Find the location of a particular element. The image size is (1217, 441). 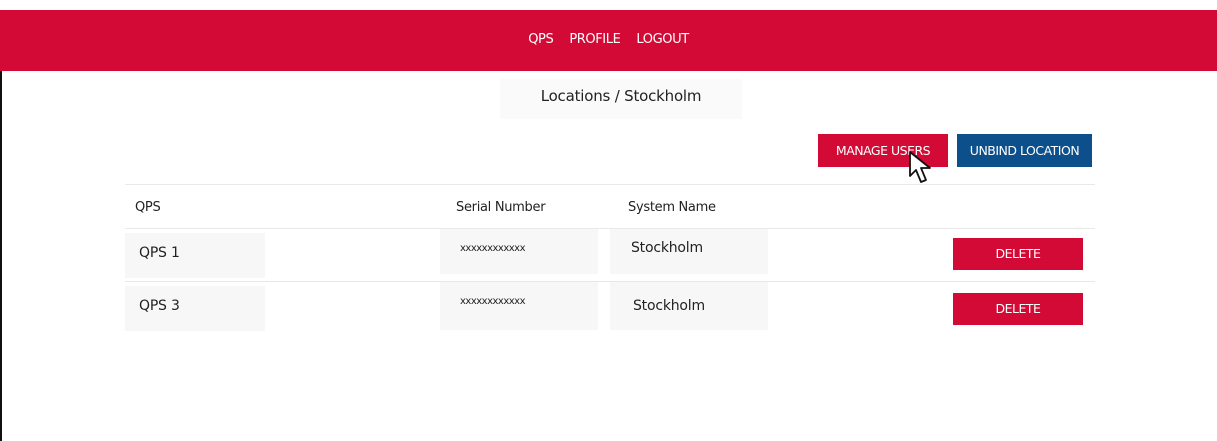

column-header-qps: QPS is located at coordinates (148, 207).